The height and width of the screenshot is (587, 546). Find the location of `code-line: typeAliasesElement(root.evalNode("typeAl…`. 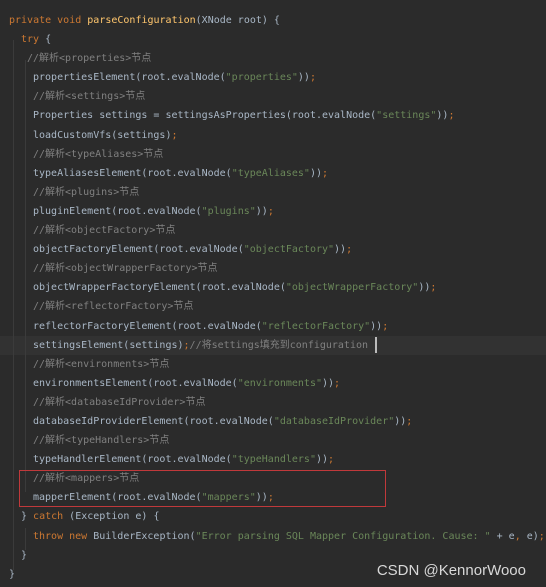

code-line: typeAliasesElement(root.evalNode("typeAl… is located at coordinates (273, 173).